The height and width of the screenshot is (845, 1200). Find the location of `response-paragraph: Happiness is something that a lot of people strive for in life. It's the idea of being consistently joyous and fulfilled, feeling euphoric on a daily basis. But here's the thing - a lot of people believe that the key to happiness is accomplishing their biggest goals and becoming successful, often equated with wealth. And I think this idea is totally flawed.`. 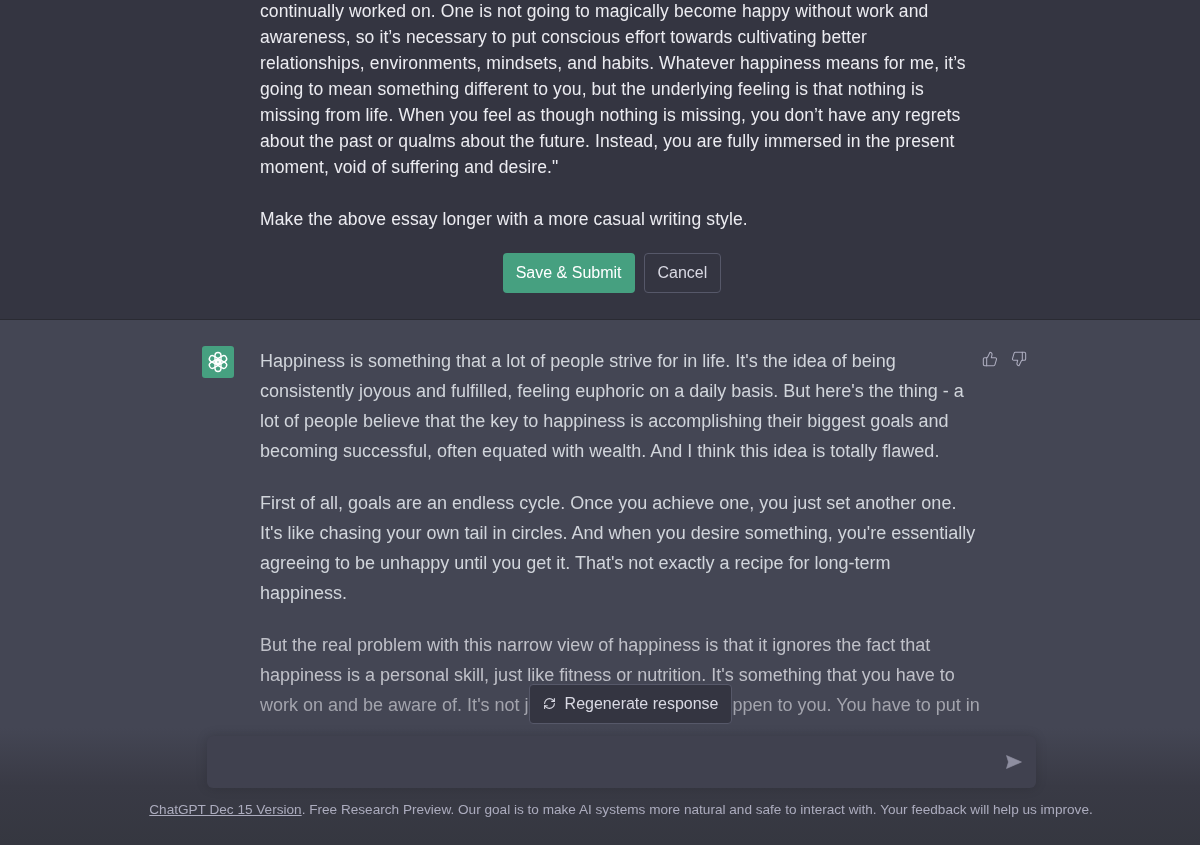

response-paragraph: Happiness is something that a lot of people strive for in life. It's the idea of being consistently joyous and fulfilled, feeling euphoric on a daily basis. But here's the thing - a lot of people believe that the key to happiness is accomplishing their biggest goals and becoming successful, often equated with wealth. And I think this idea is totally flawed. is located at coordinates (612, 406).